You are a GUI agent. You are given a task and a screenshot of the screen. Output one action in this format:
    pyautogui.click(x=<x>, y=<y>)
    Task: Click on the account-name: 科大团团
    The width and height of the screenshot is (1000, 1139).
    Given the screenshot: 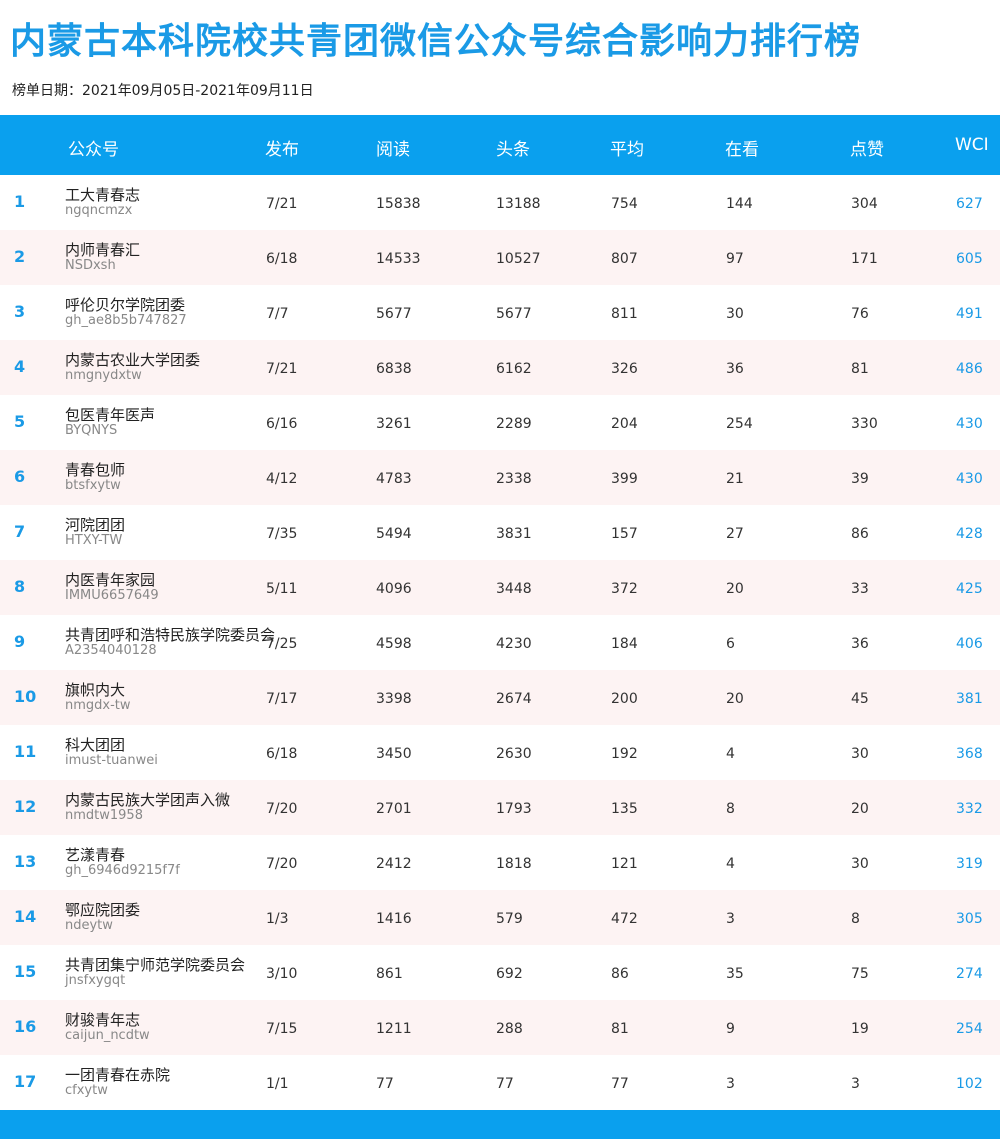 What is the action you would take?
    pyautogui.click(x=95, y=745)
    